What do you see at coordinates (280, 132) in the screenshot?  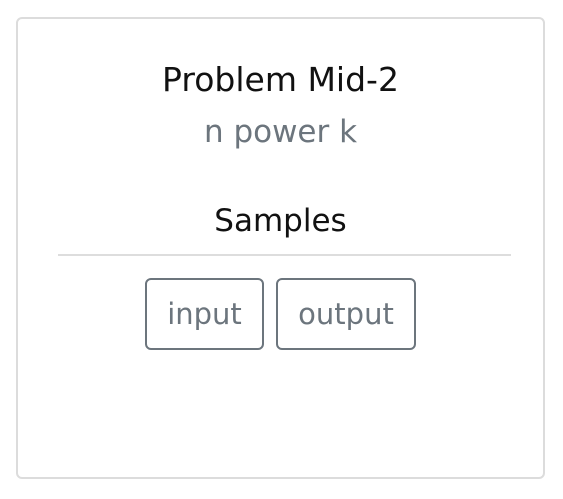 I see `problem-subtitle: n power k` at bounding box center [280, 132].